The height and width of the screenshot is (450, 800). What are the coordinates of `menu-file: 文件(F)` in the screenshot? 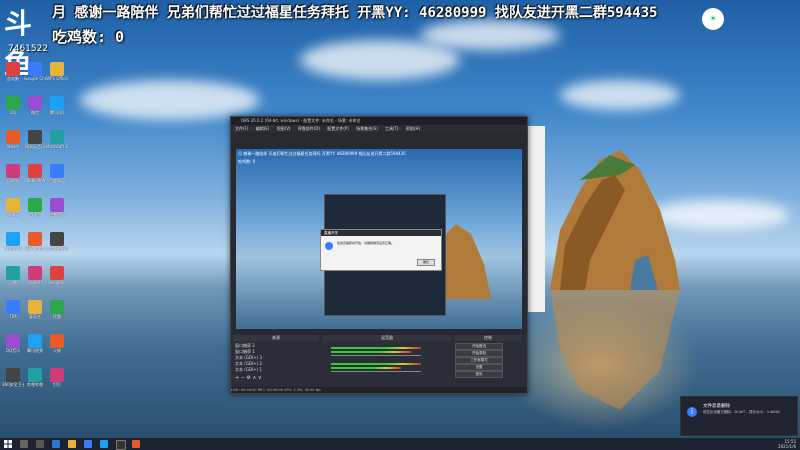 It's located at (241, 128).